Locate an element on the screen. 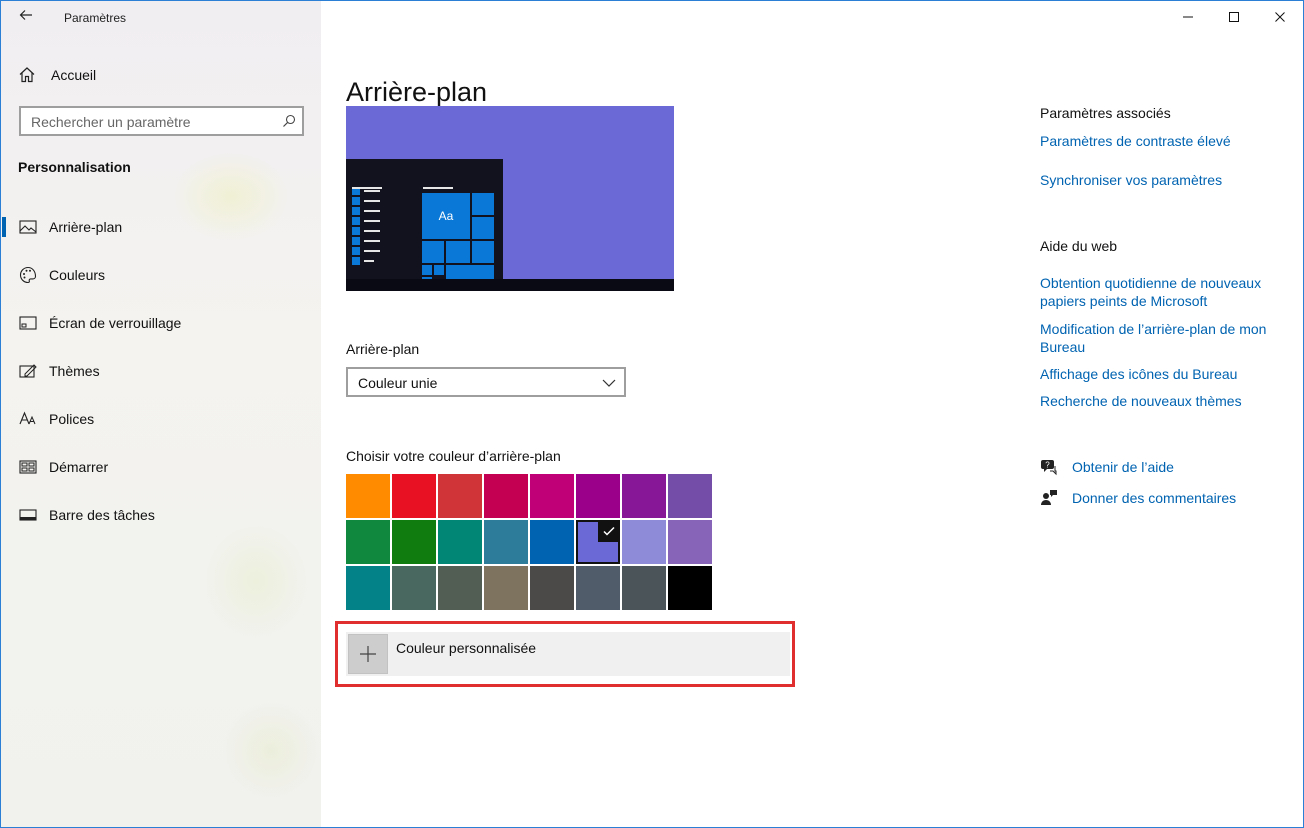  sync-settings-link: Synchroniser vos paramètres is located at coordinates (1165, 180).